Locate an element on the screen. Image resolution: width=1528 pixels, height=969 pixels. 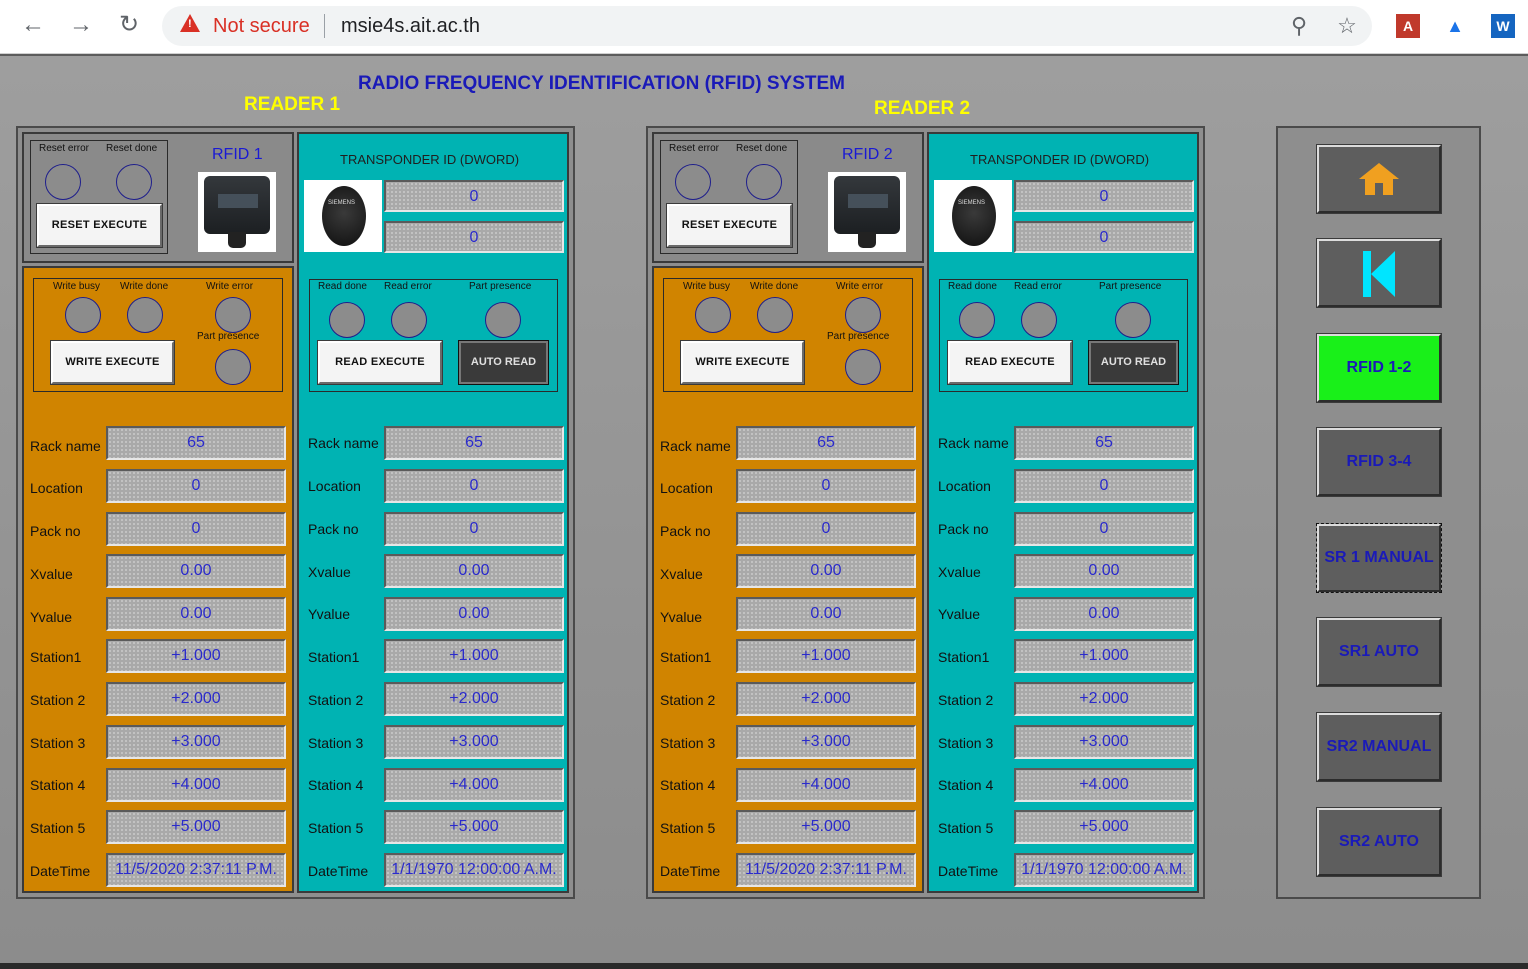
nav-sr2-manual-button: SR2 MANUAL is located at coordinates (1379, 747).